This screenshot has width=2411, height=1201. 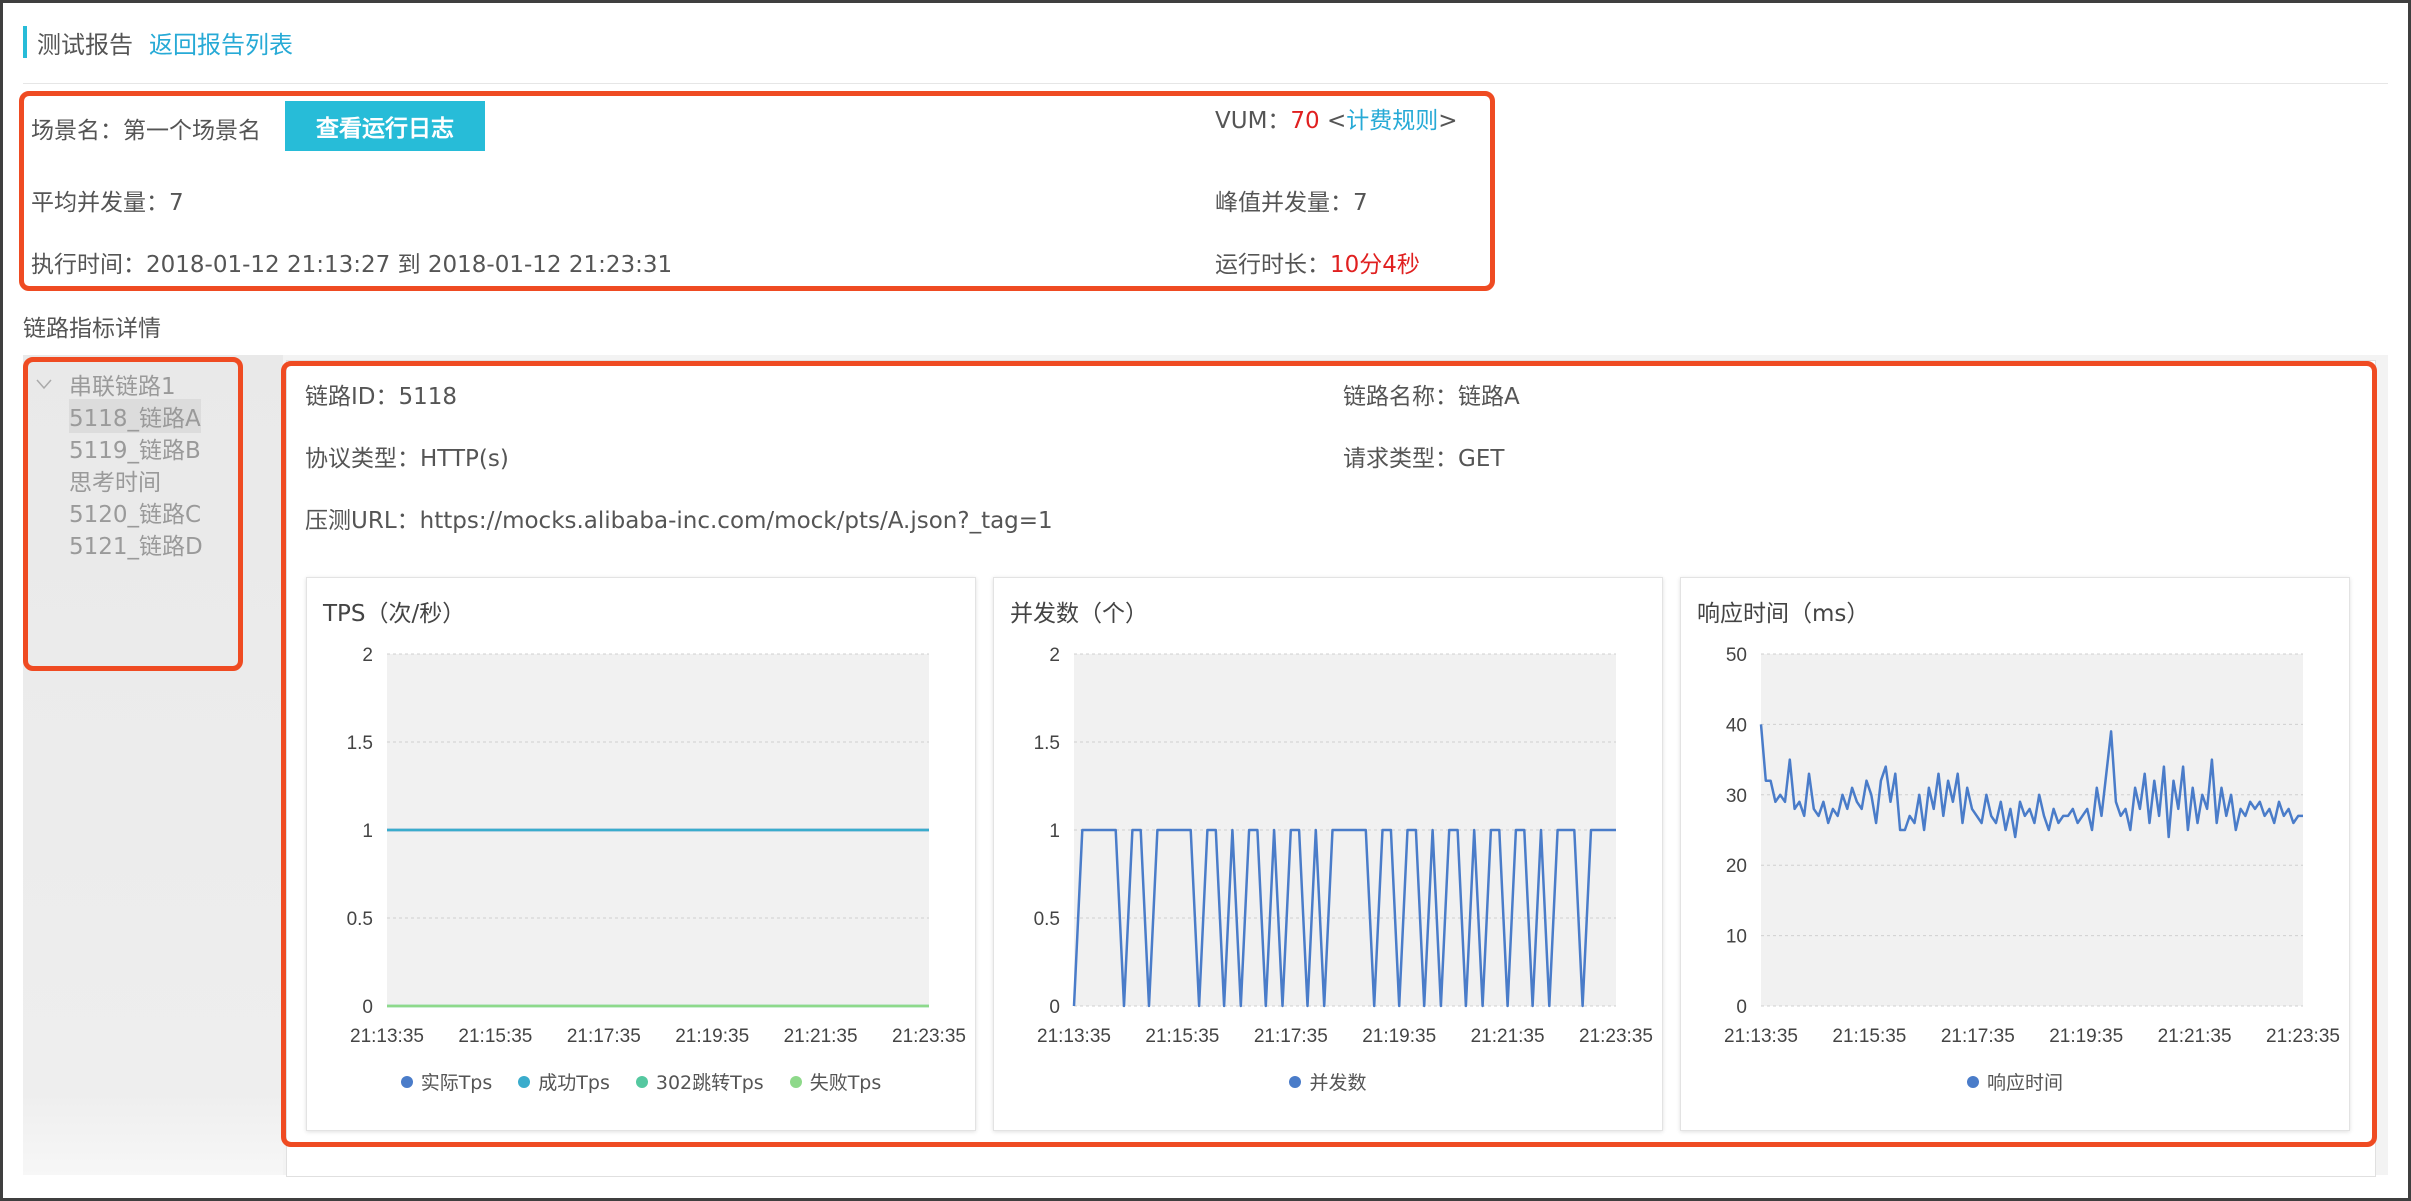 I want to click on back-to-report-list-link: 返回报告列表, so click(x=221, y=42).